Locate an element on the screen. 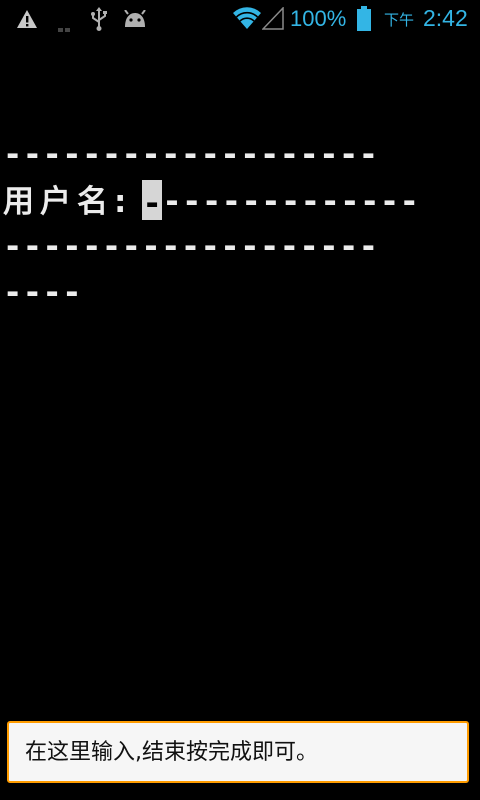 This screenshot has height=800, width=480. wifi-icon is located at coordinates (247, 18).